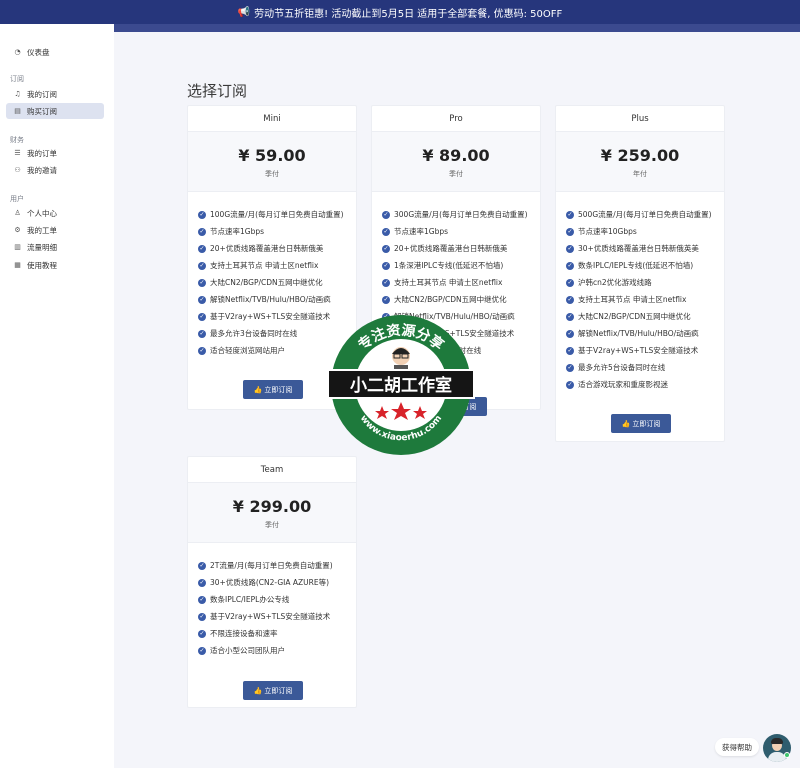 The image size is (800, 768). I want to click on plan-name: Plus, so click(640, 119).